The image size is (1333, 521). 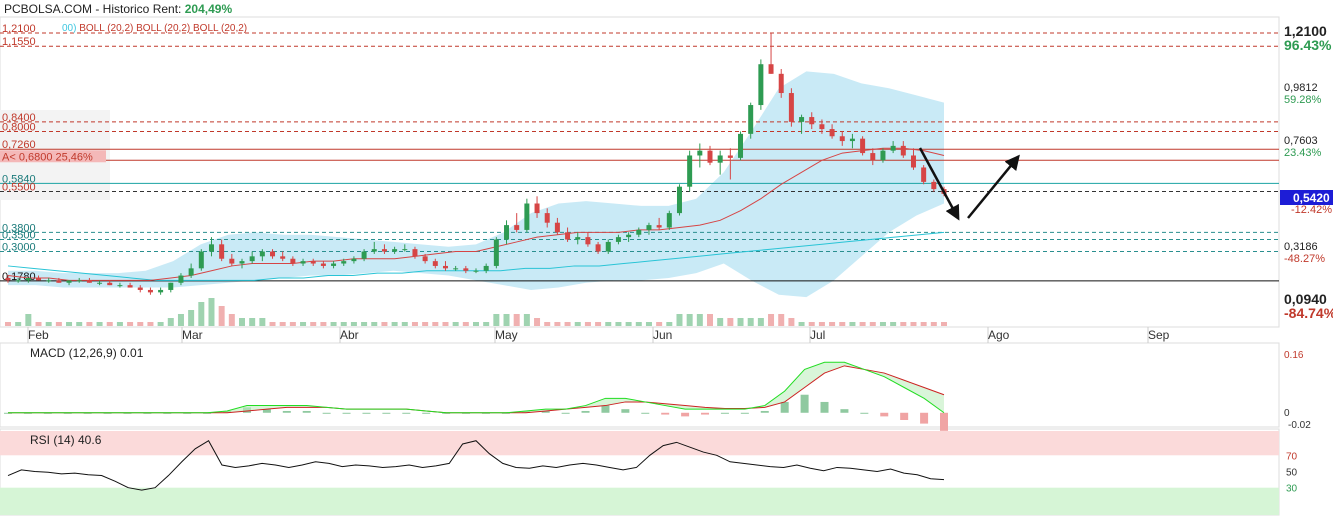 What do you see at coordinates (19, 29) in the screenshot?
I see `level-label: 1,2100` at bounding box center [19, 29].